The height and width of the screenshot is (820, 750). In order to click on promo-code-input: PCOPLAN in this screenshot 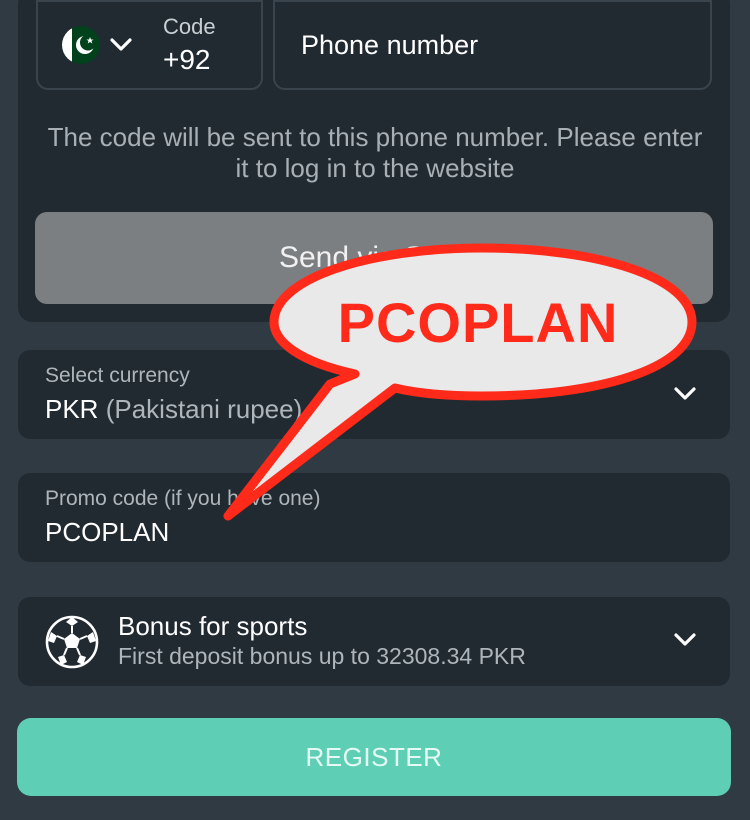, I will do `click(107, 532)`.